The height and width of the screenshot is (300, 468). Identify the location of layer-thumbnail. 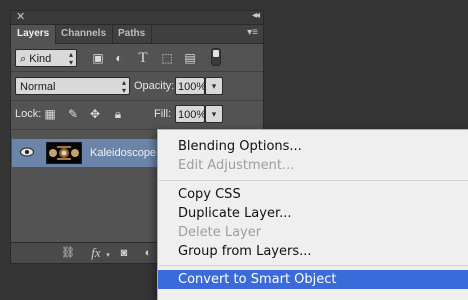
(64, 153).